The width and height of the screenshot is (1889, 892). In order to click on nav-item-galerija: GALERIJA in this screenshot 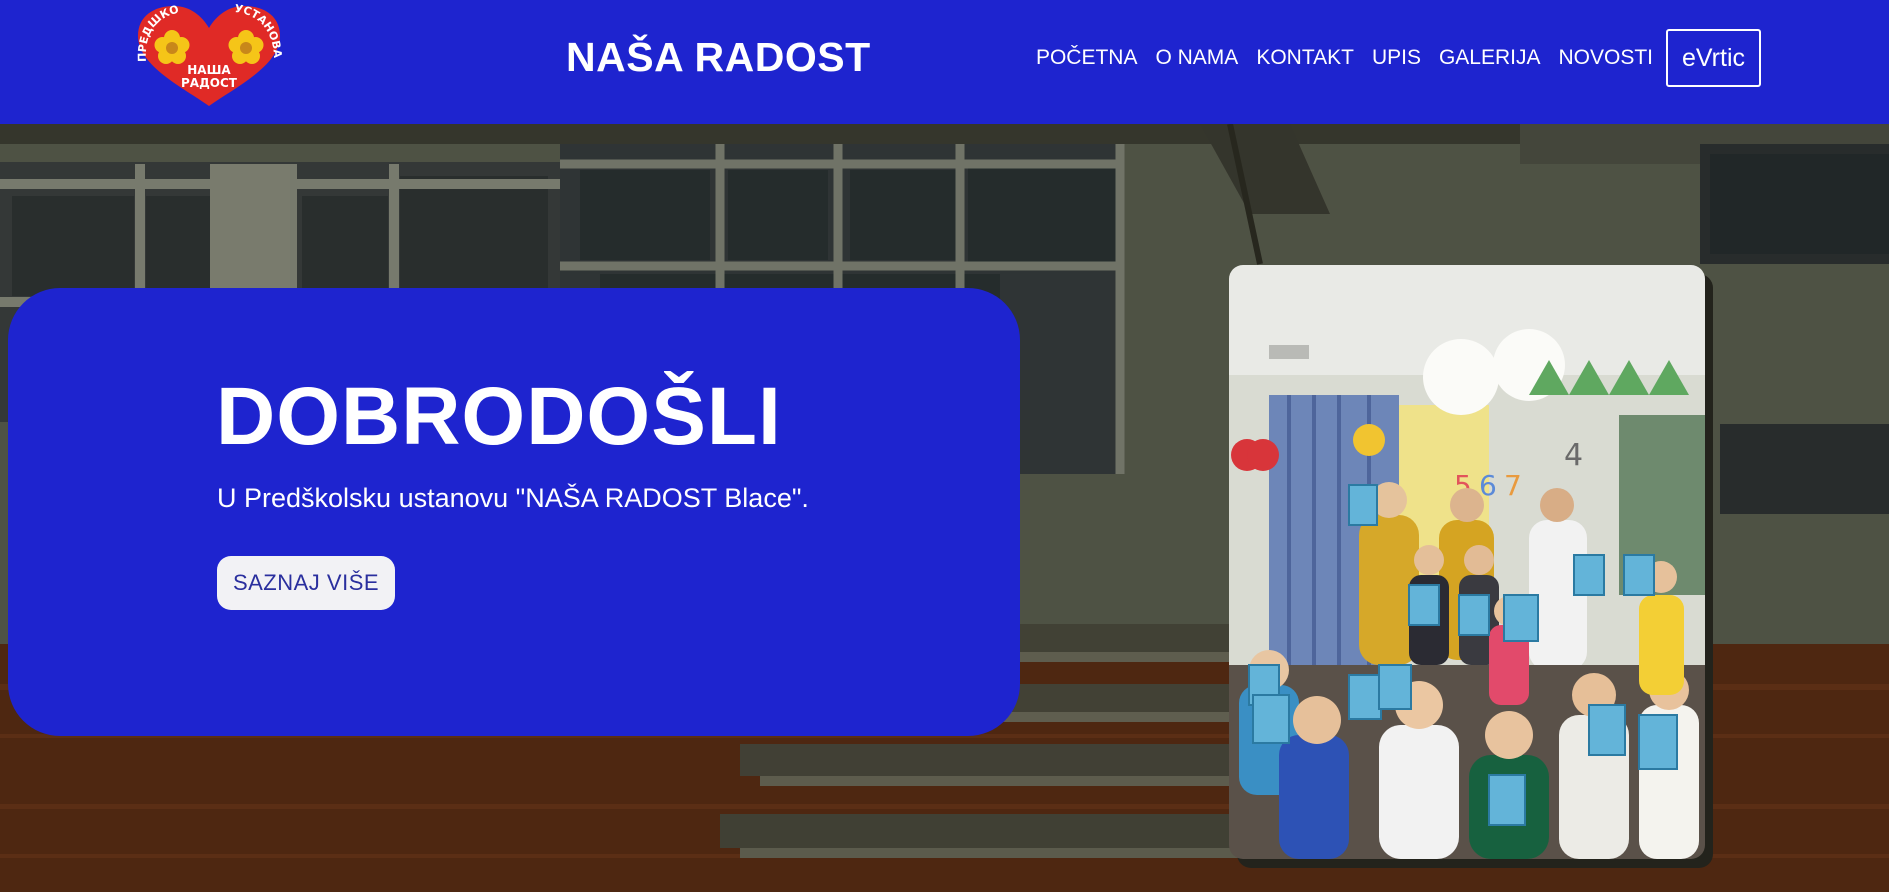, I will do `click(1490, 58)`.